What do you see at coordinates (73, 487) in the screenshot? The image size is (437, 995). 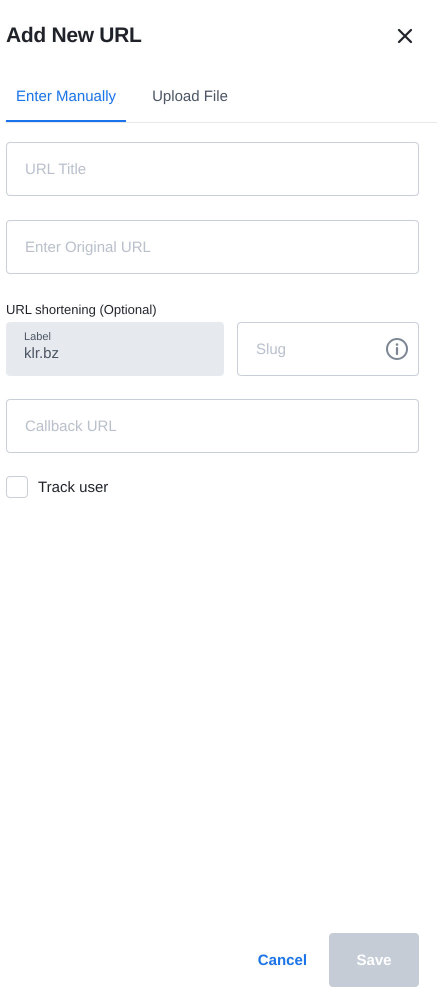 I see `checkbox-label: Track user` at bounding box center [73, 487].